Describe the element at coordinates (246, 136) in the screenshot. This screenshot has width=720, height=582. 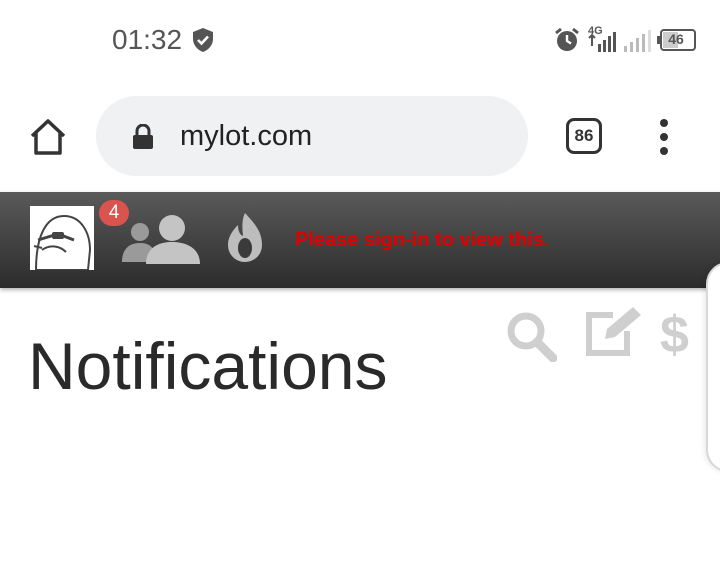
I see `url-text: mylot.com` at that location.